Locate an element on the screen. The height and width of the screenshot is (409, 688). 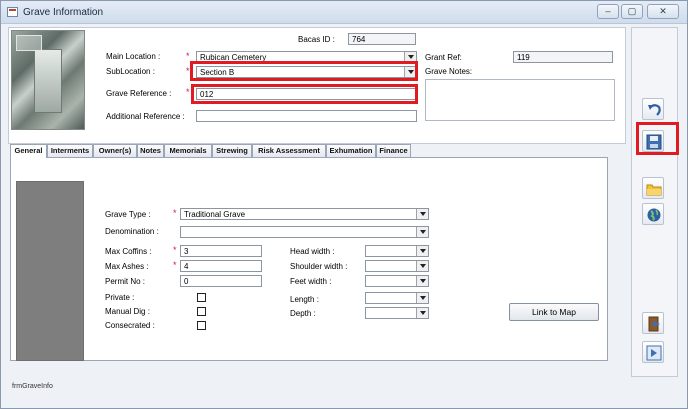
next-record-icon is located at coordinates (654, 353).